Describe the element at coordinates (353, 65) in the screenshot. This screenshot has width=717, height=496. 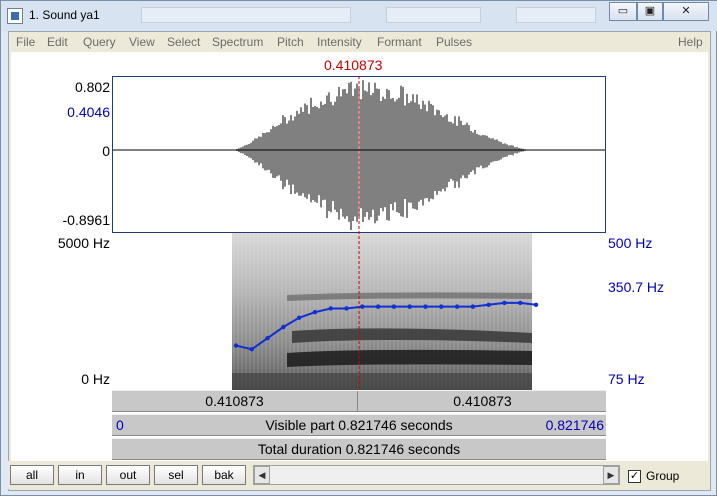
I see `cursor-time-label: 0.410873` at that location.